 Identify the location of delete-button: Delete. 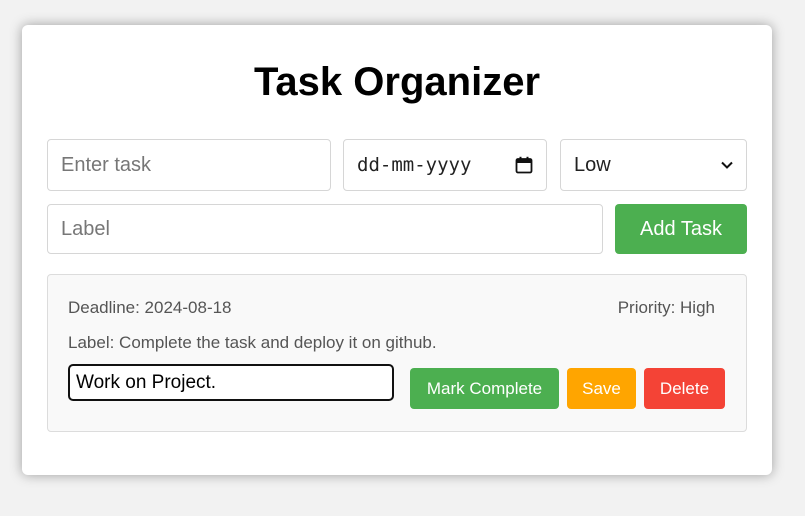
(684, 388).